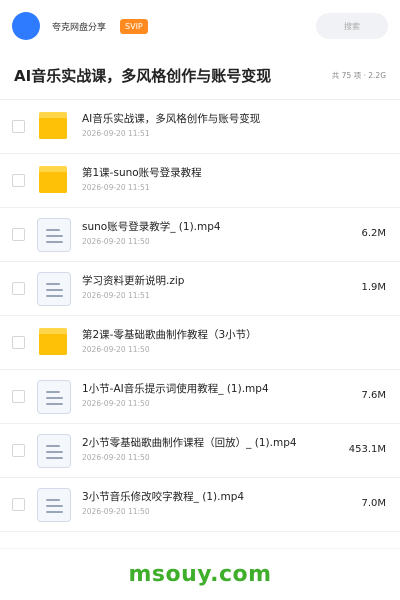  What do you see at coordinates (207, 125) in the screenshot?
I see `row-info: AI音乐实战课，多风格创作与账号变现 2026-09-20 11:51` at bounding box center [207, 125].